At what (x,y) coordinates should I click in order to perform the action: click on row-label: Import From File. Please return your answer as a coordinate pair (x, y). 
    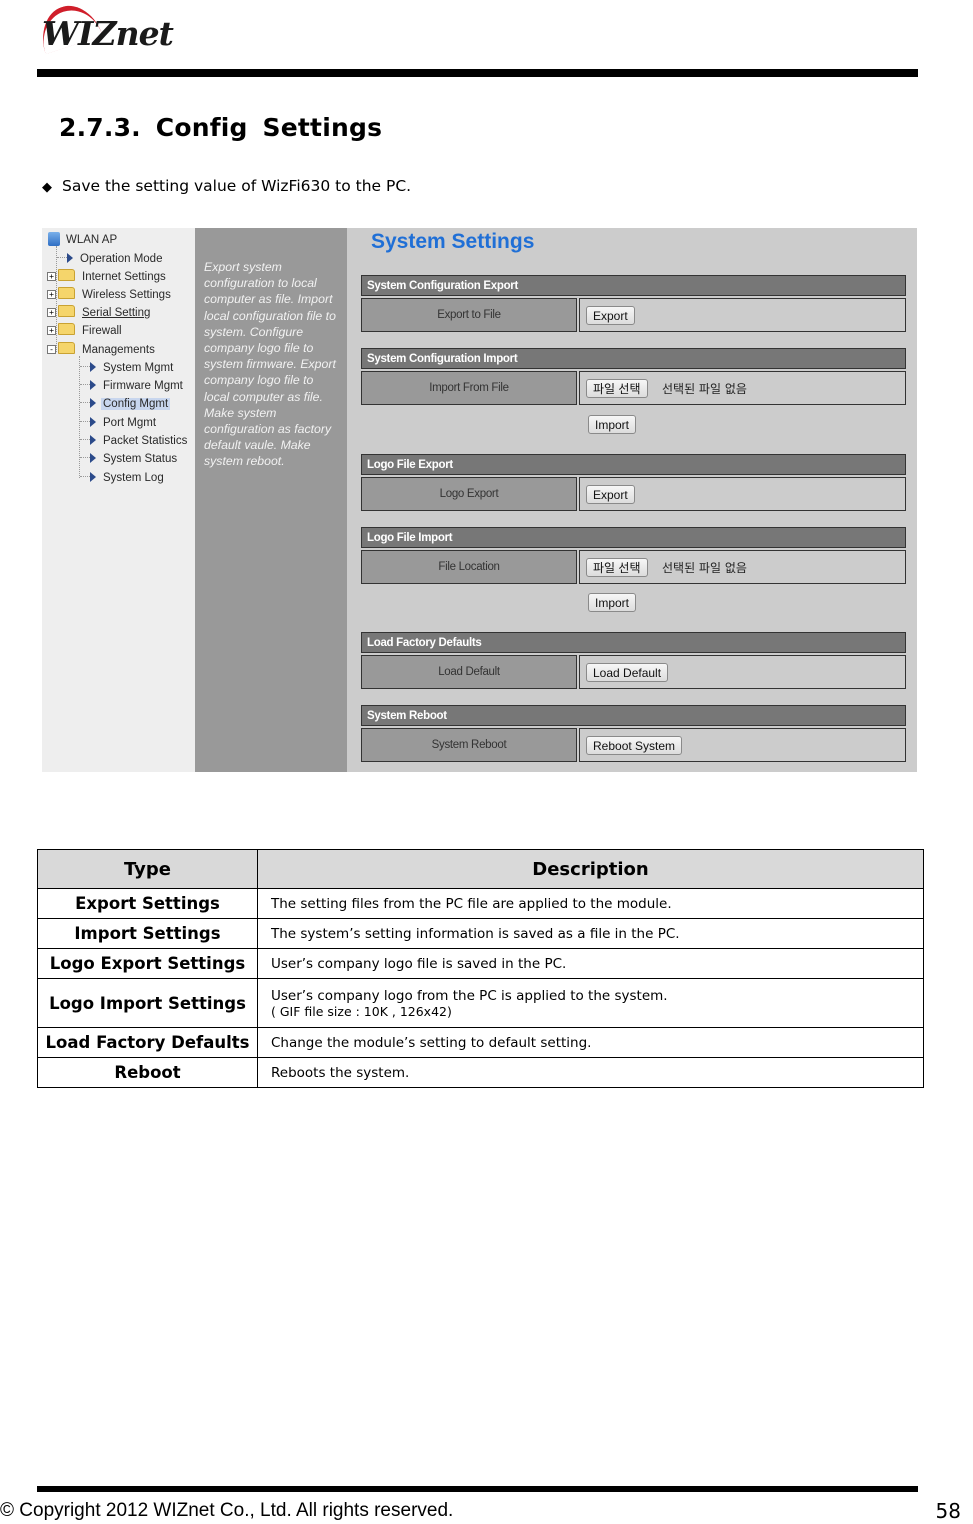
    Looking at the image, I should click on (469, 388).